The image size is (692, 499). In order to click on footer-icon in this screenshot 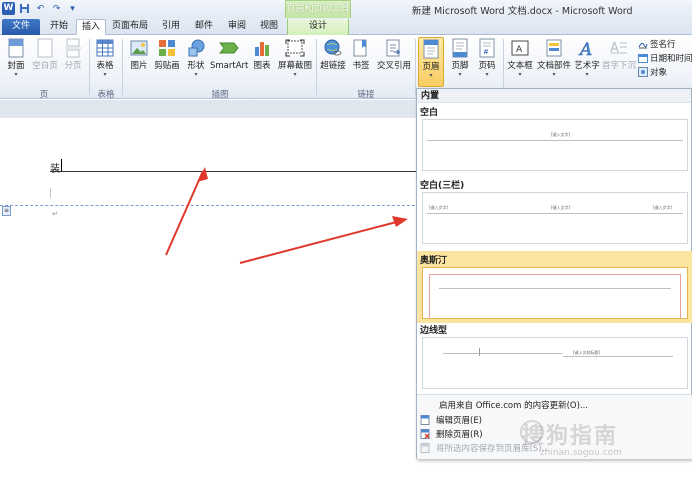, I will do `click(460, 48)`.